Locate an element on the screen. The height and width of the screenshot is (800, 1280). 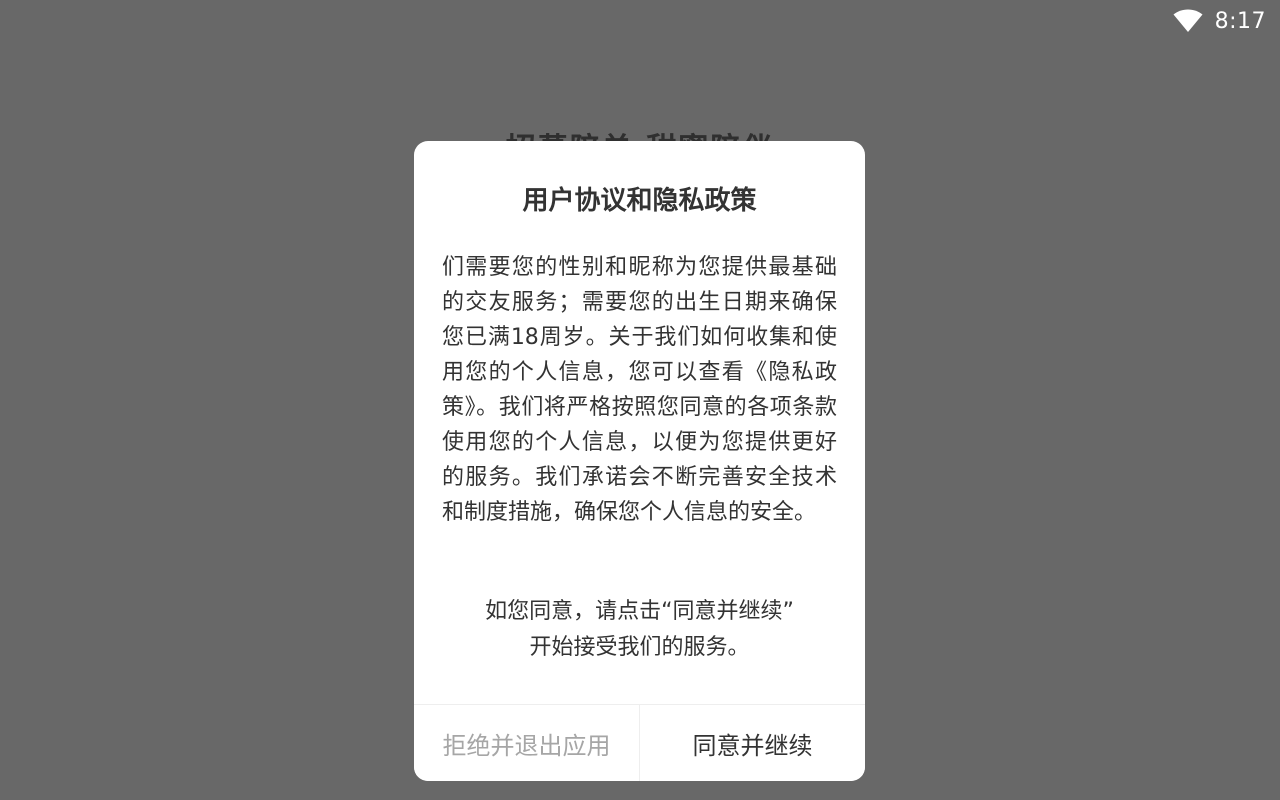
dialog-title: 用户协议和隐私政策 is located at coordinates (639, 201).